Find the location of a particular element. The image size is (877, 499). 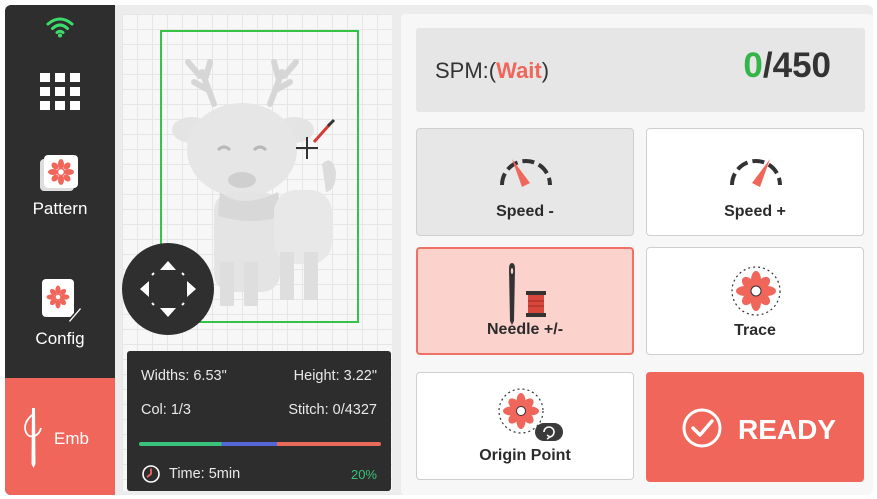

spm-display: SPM:(Wait) 0/450 is located at coordinates (640, 70).